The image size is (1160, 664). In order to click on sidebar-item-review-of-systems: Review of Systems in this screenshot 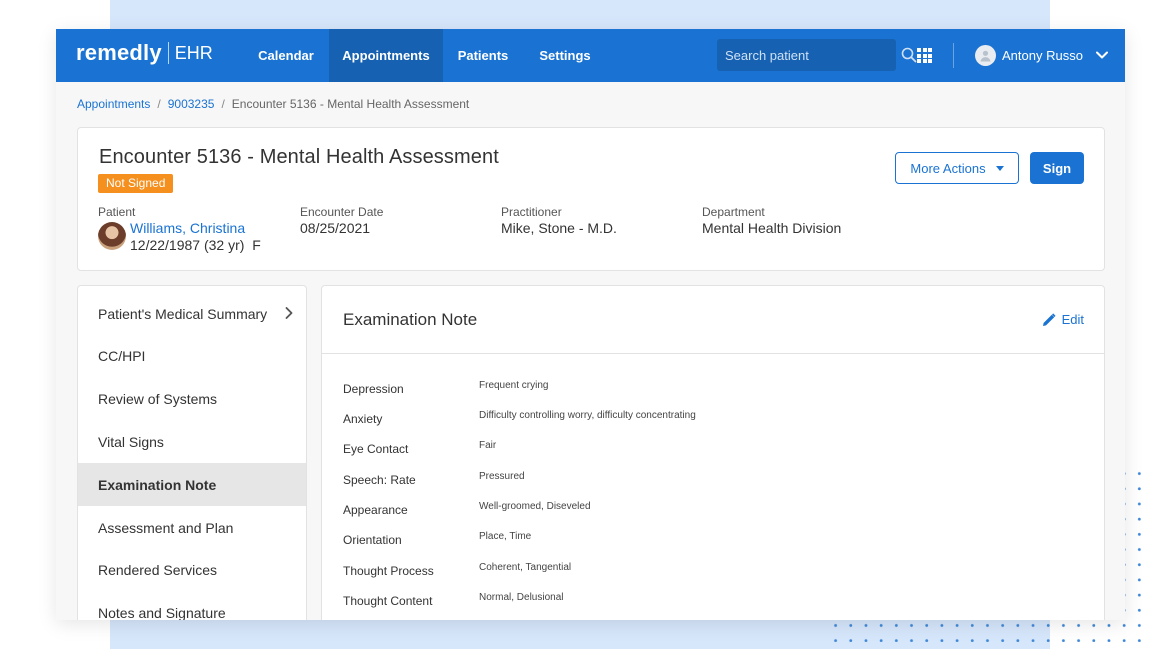, I will do `click(192, 398)`.